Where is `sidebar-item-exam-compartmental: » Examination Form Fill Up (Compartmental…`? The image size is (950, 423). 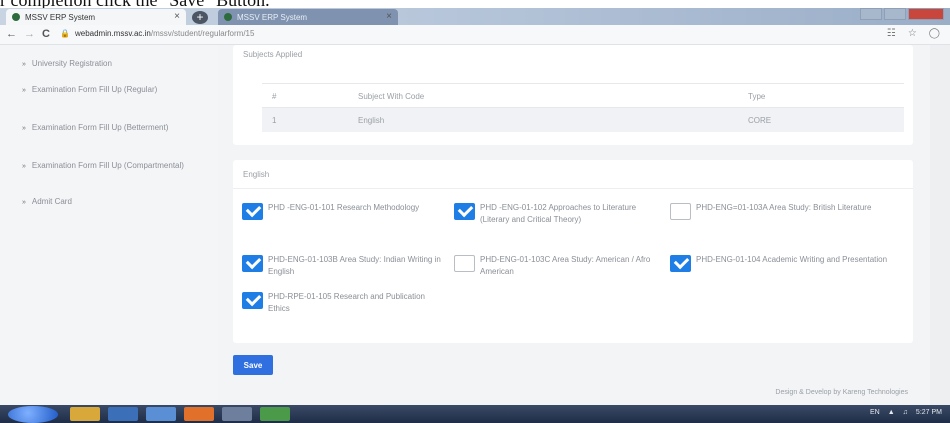 sidebar-item-exam-compartmental: » Examination Form Fill Up (Compartmental… is located at coordinates (117, 166).